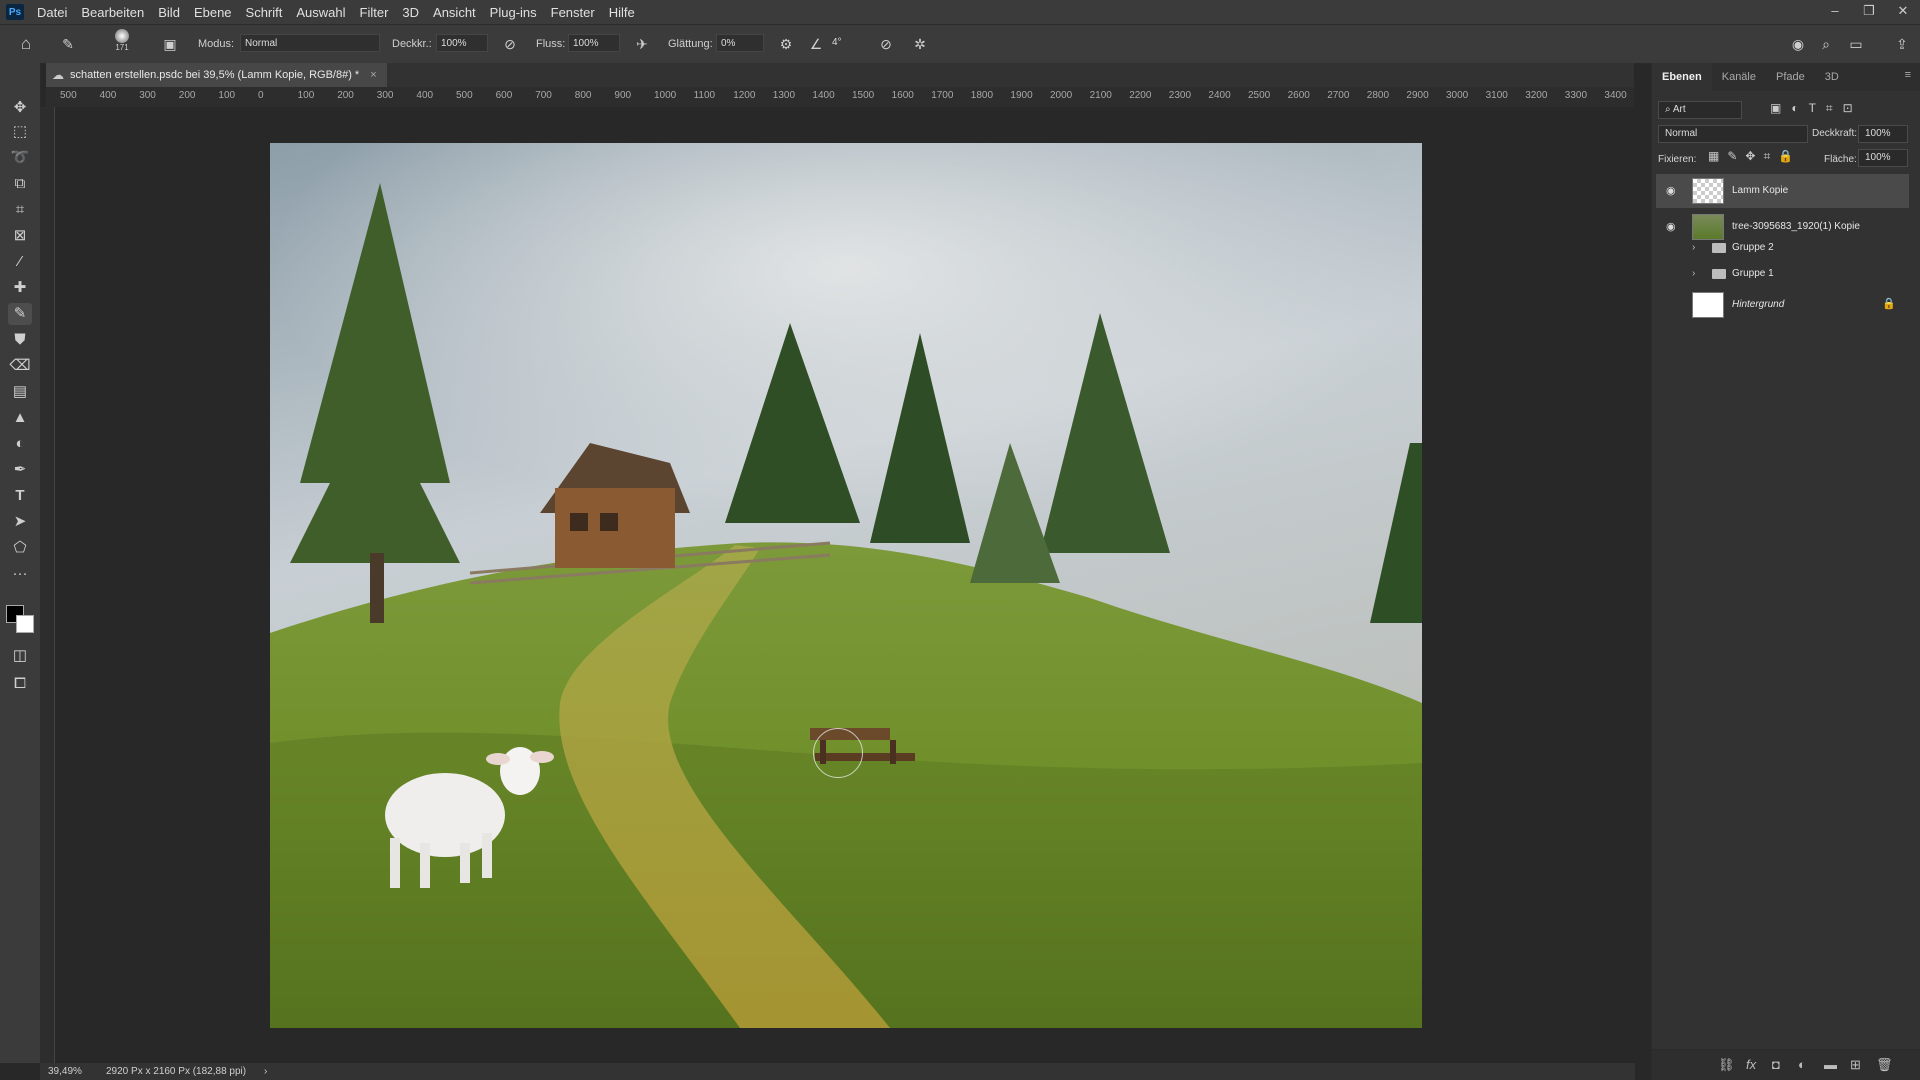 The height and width of the screenshot is (1080, 1920). Describe the element at coordinates (20, 496) in the screenshot. I see `type-tool-icon: T` at that location.